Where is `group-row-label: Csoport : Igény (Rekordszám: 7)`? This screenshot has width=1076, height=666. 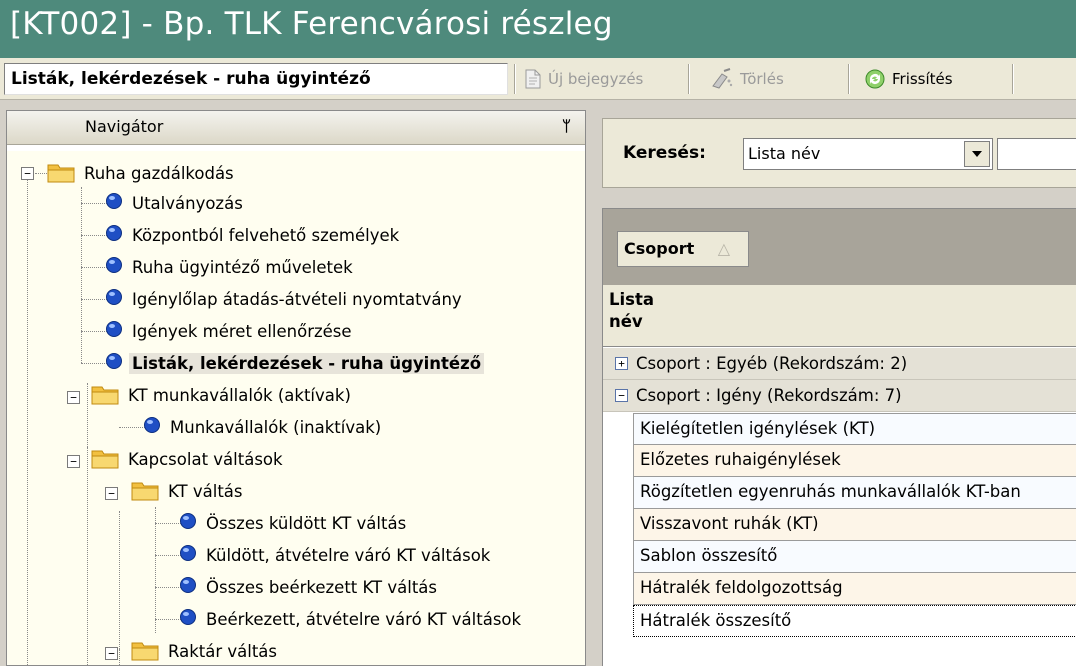
group-row-label: Csoport : Igény (Rekordszám: 7) is located at coordinates (769, 395).